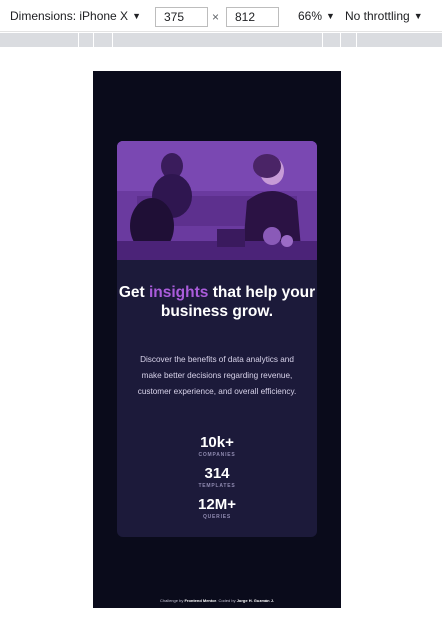 The image size is (442, 628). I want to click on footer-prefix: Challenge by, so click(172, 600).